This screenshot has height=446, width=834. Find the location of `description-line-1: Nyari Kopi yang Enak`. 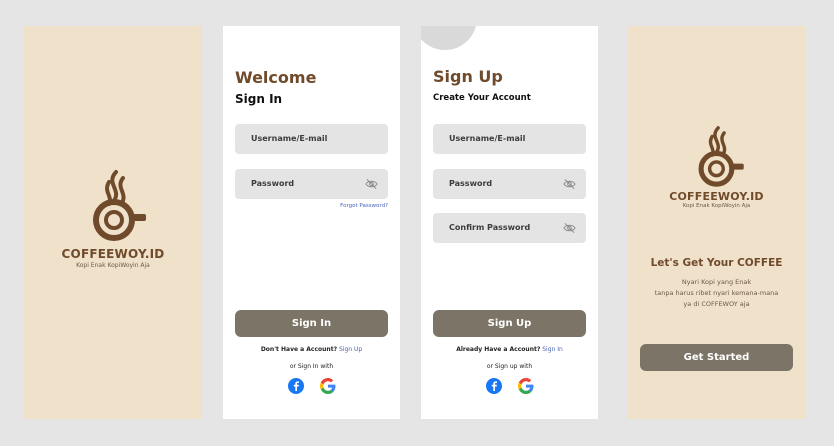

description-line-1: Nyari Kopi yang Enak is located at coordinates (716, 282).